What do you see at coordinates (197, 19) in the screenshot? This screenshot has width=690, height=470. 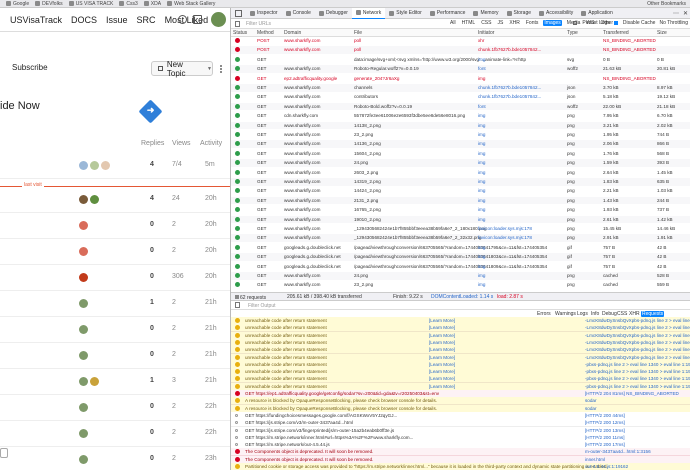 I see `menu-icon` at bounding box center [197, 19].